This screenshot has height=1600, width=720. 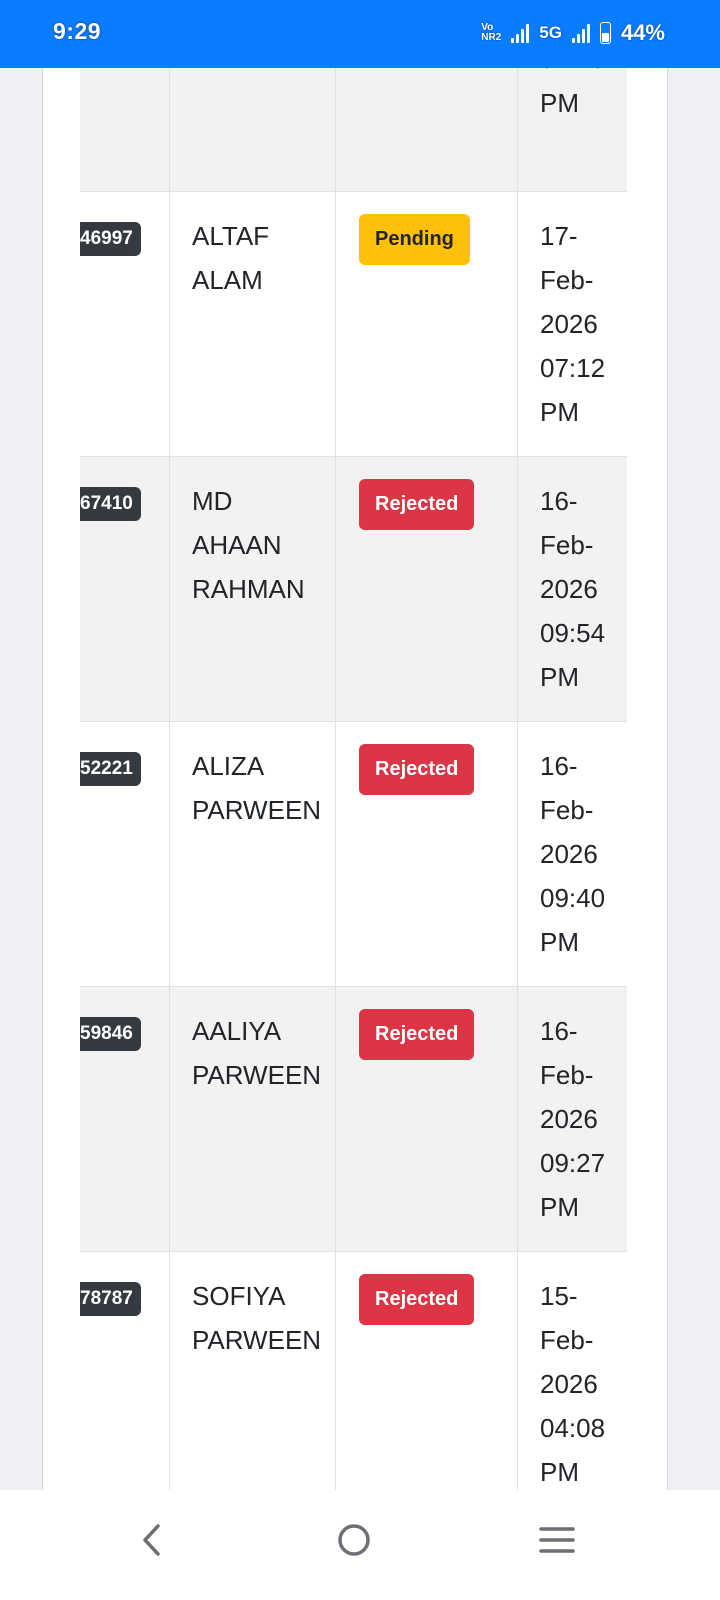 What do you see at coordinates (248, 545) in the screenshot?
I see `applicant-name: MD AHAAN RAHMAN` at bounding box center [248, 545].